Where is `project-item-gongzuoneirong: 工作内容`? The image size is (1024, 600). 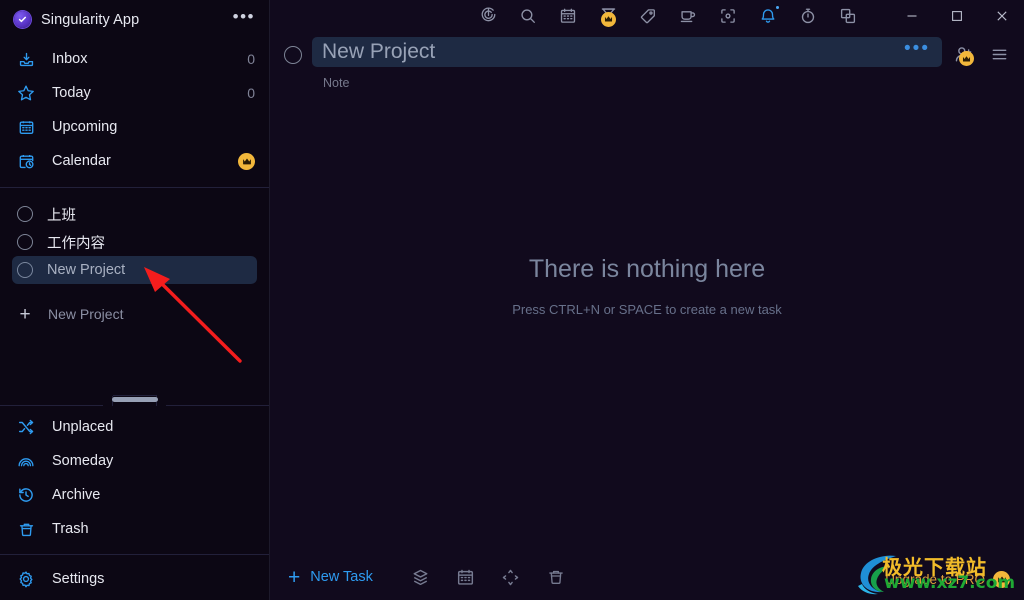
project-item-gongzuoneirong: 工作内容 is located at coordinates (134, 242).